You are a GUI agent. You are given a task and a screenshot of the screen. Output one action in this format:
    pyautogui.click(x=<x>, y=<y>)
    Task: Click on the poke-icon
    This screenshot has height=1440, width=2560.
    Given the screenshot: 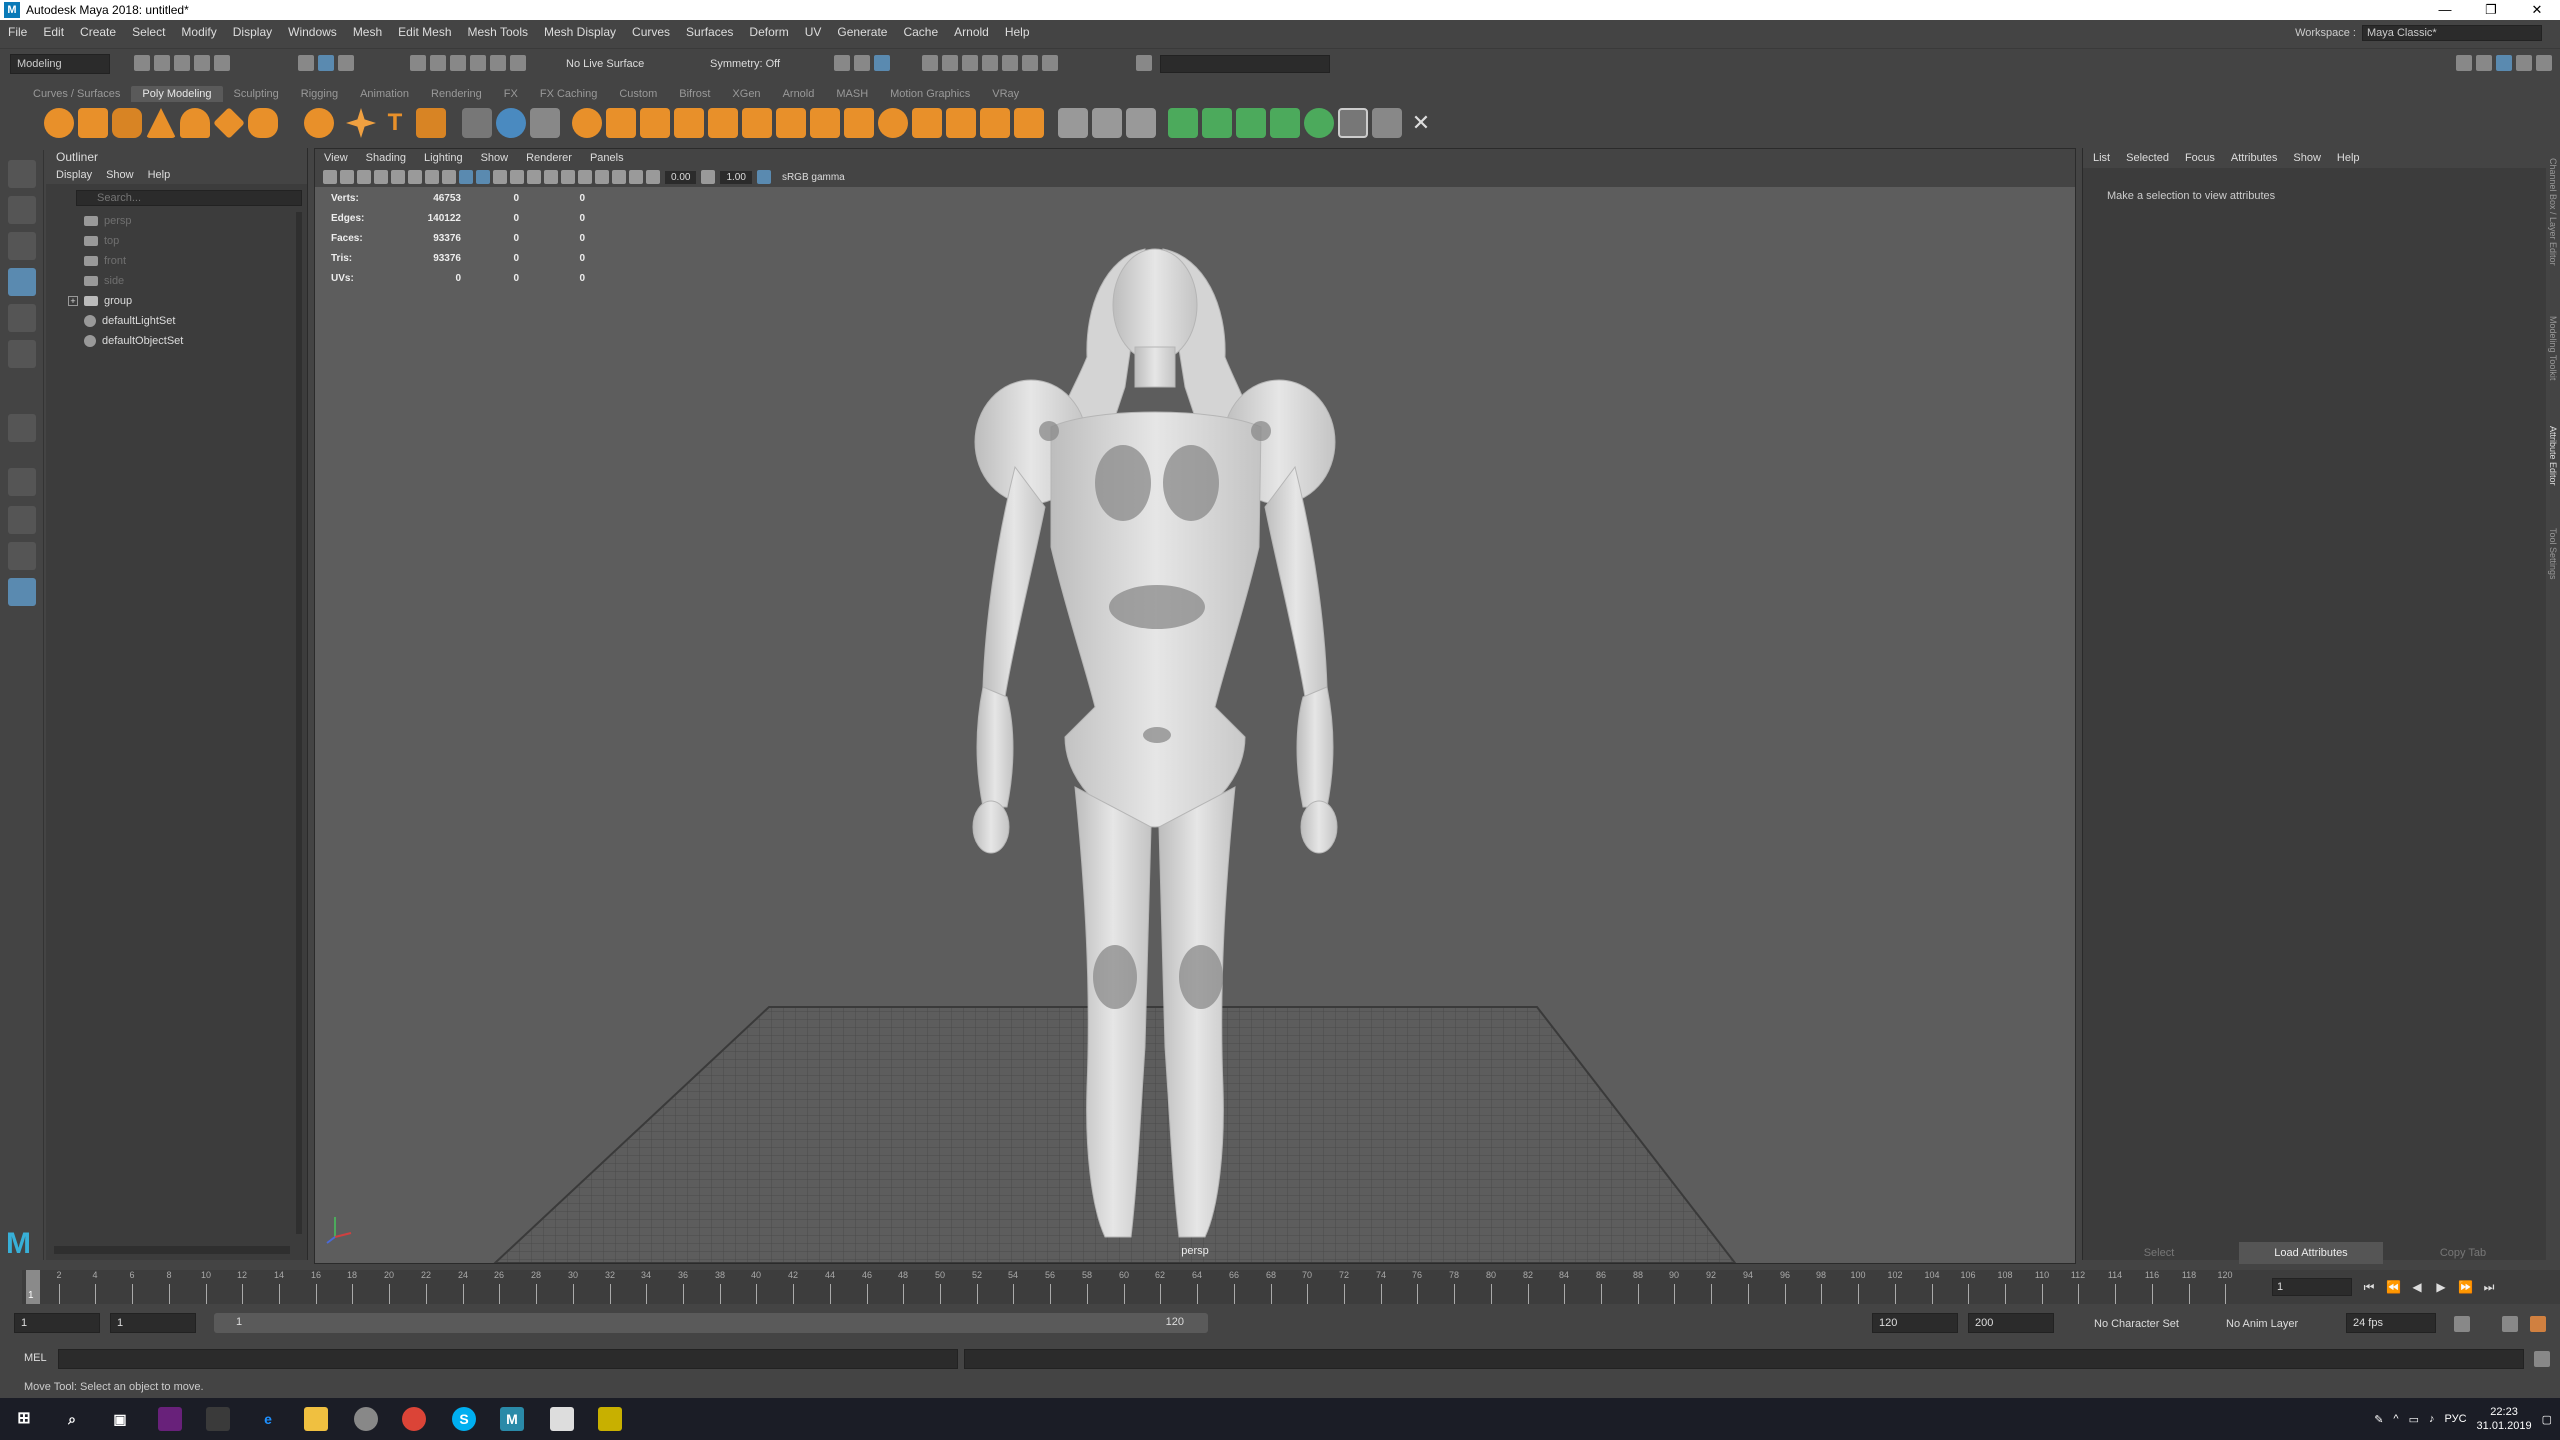 What is the action you would take?
    pyautogui.click(x=893, y=123)
    